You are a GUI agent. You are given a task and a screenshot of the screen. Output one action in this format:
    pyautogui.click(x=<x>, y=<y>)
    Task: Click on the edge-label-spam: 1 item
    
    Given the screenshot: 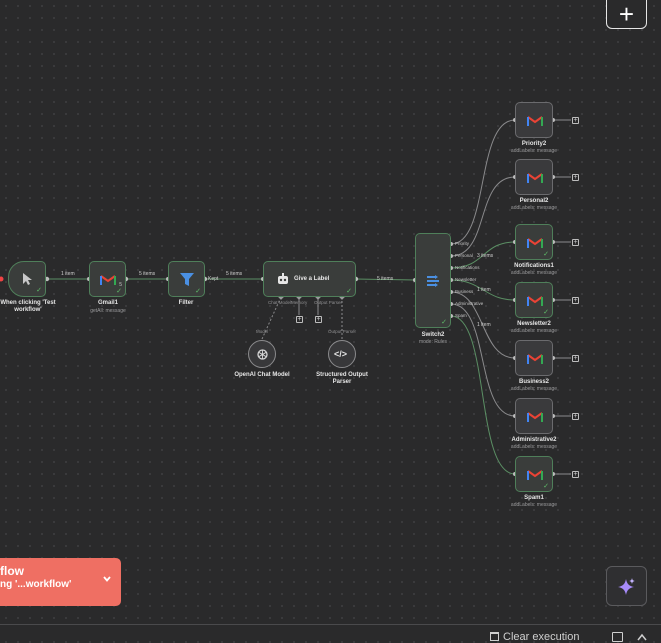 What is the action you would take?
    pyautogui.click(x=484, y=325)
    